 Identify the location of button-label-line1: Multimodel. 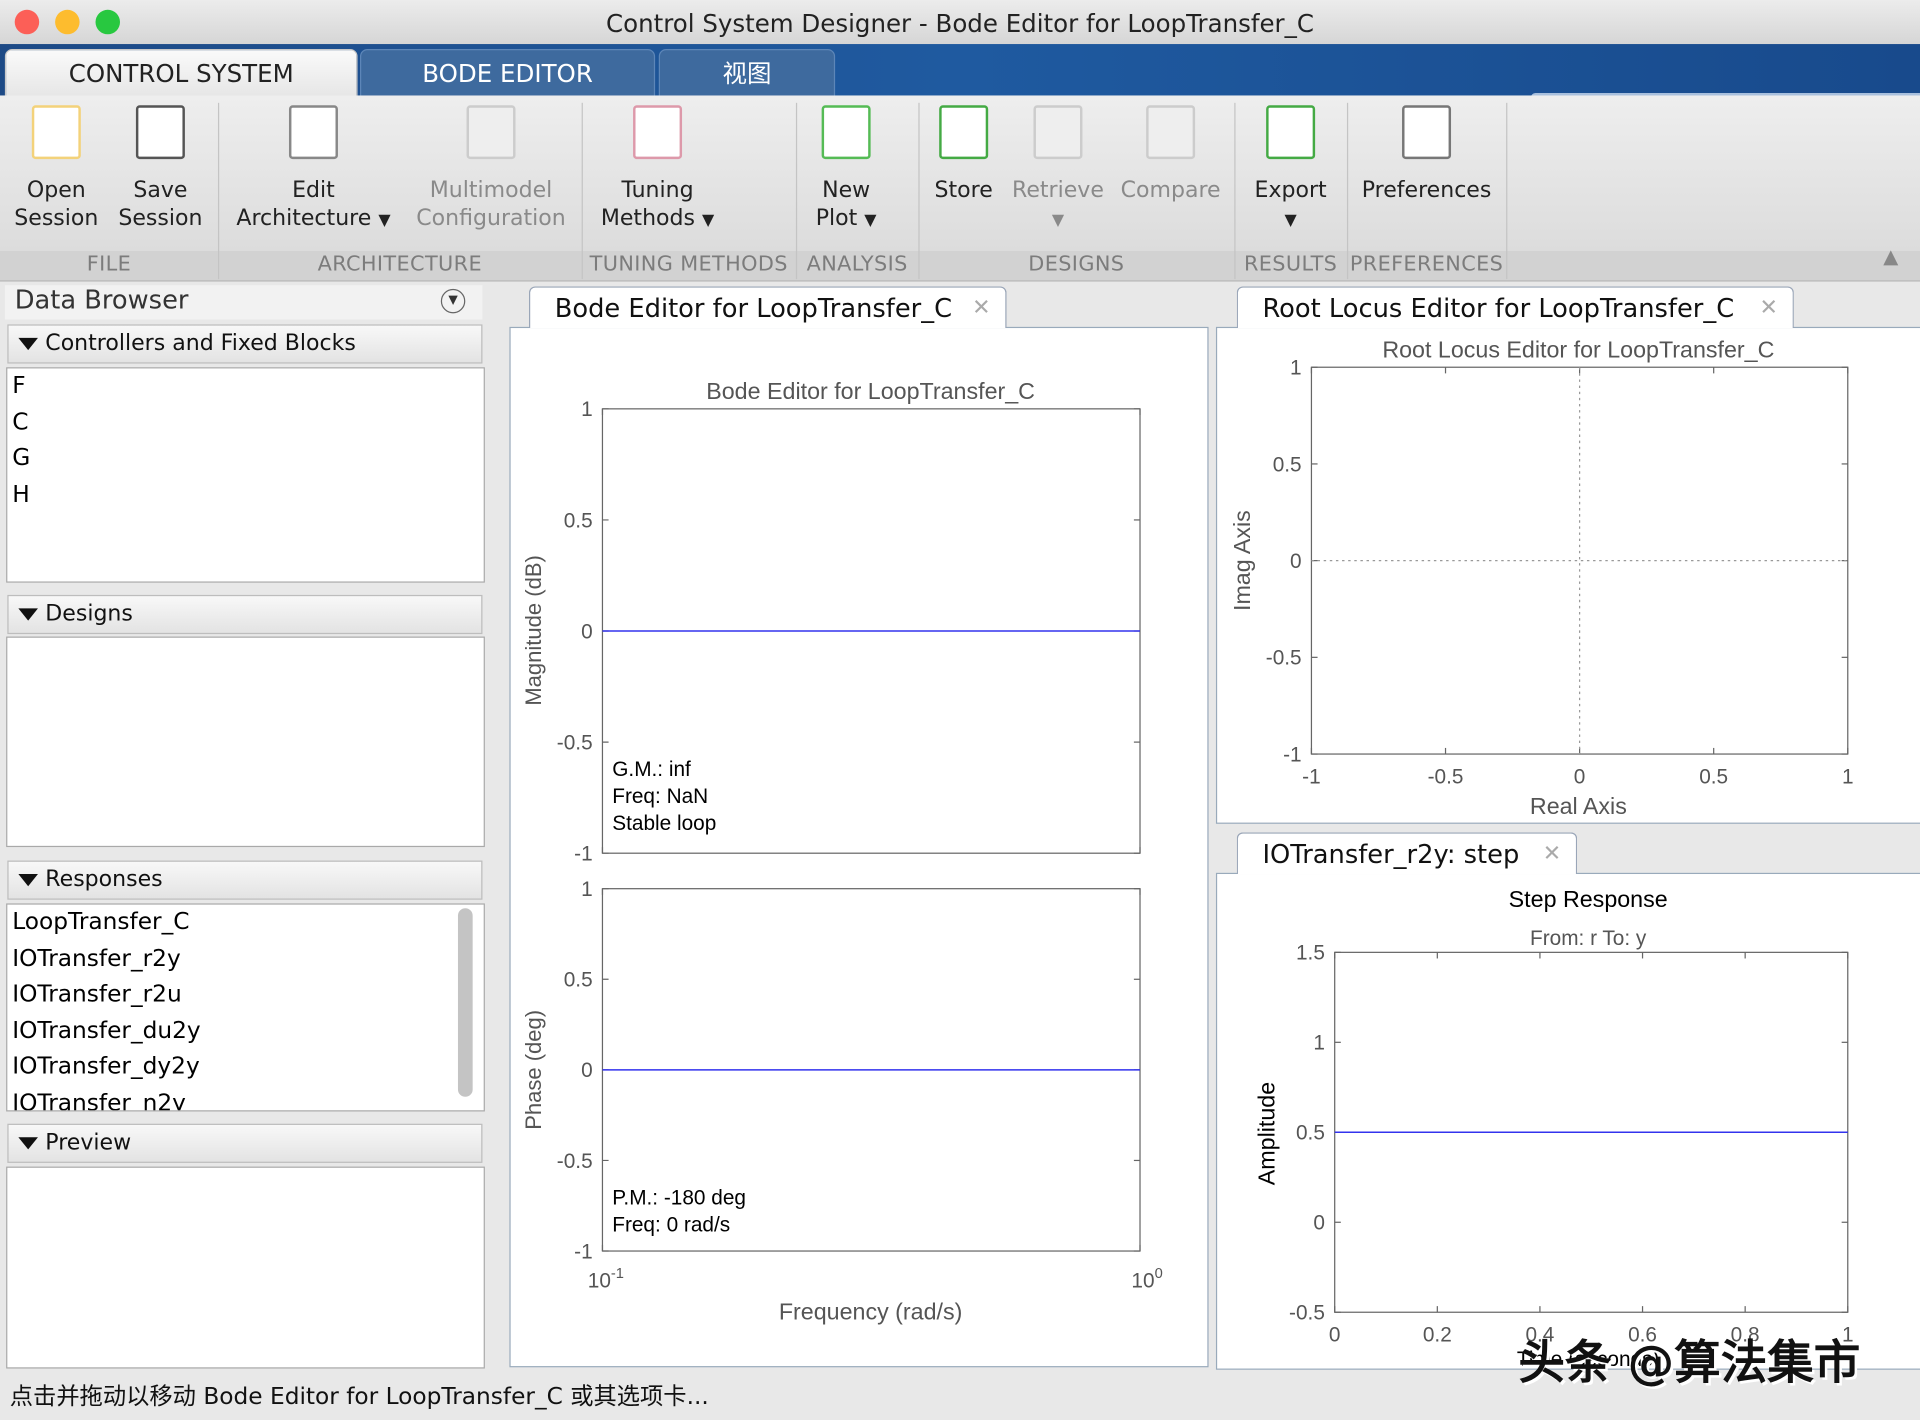
(491, 190).